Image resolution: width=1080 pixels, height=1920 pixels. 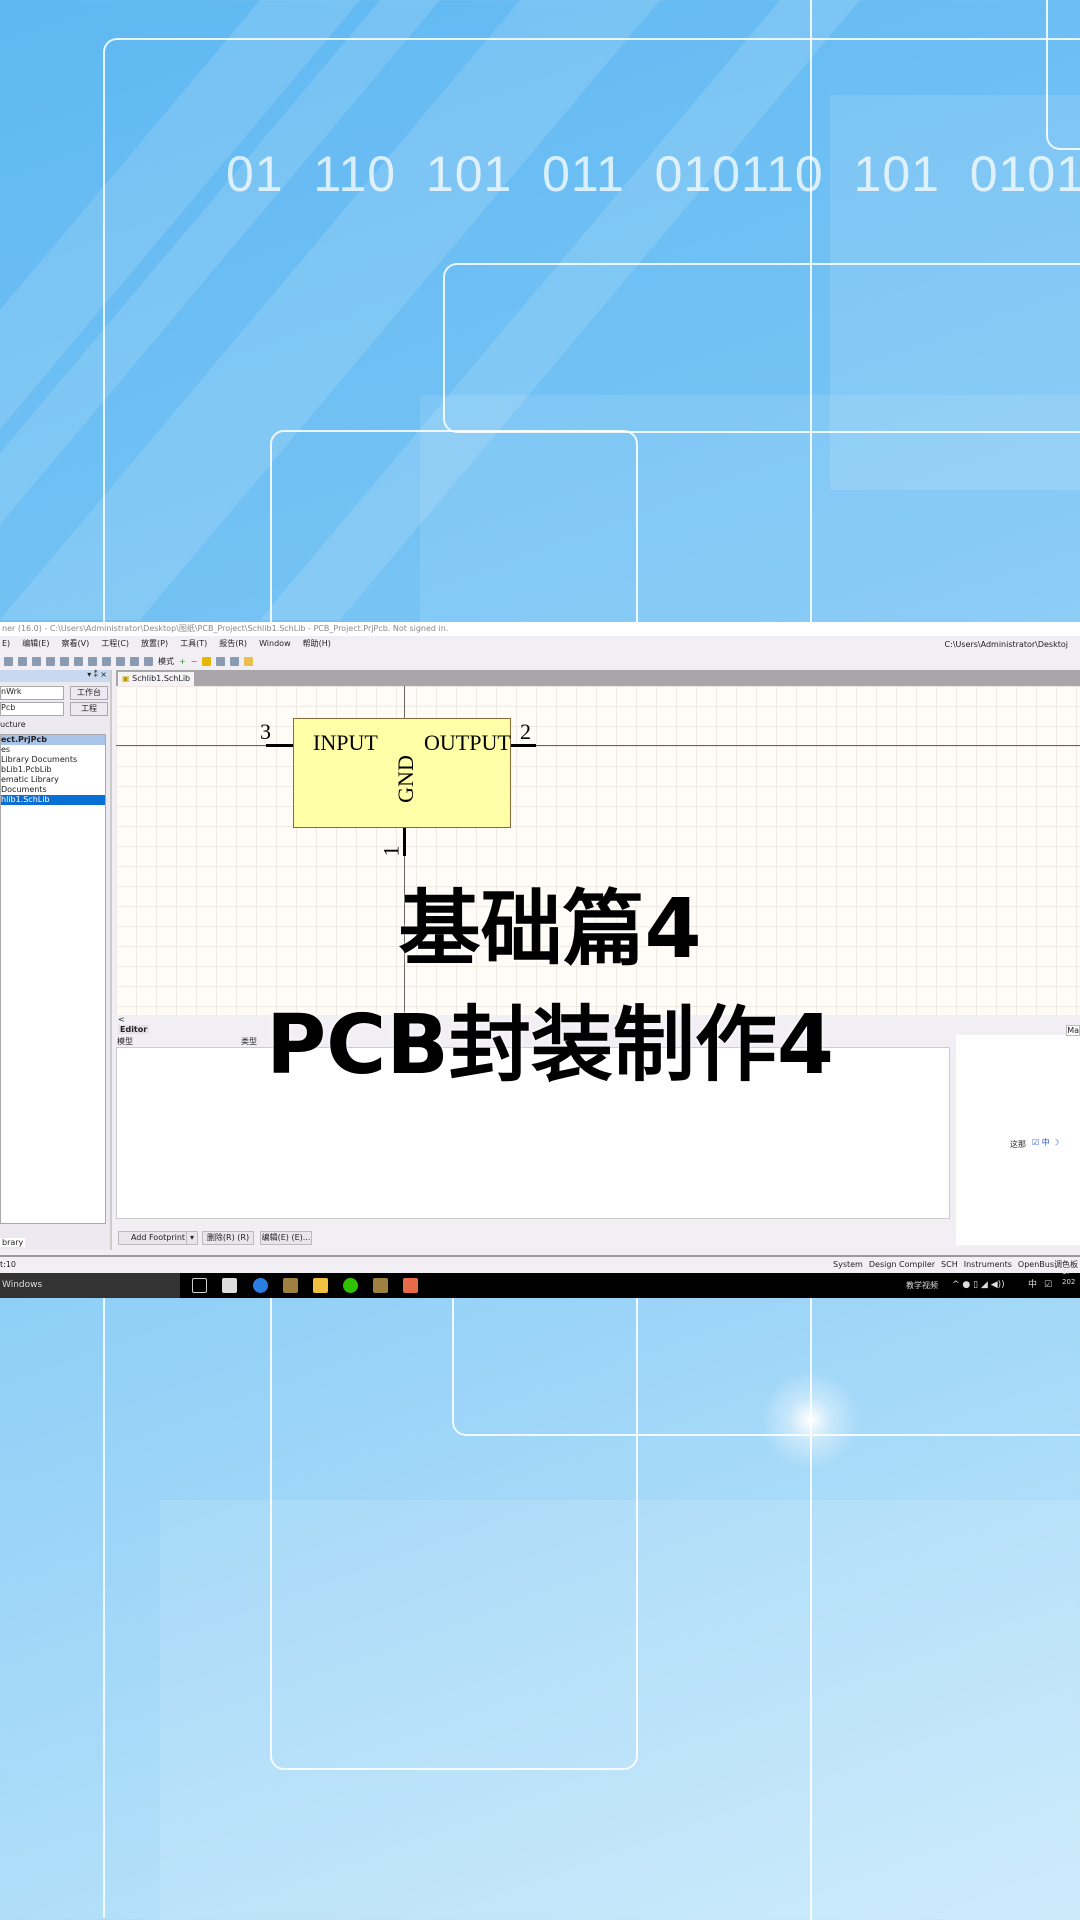 What do you see at coordinates (391, 851) in the screenshot?
I see `pin-1-number: 1` at bounding box center [391, 851].